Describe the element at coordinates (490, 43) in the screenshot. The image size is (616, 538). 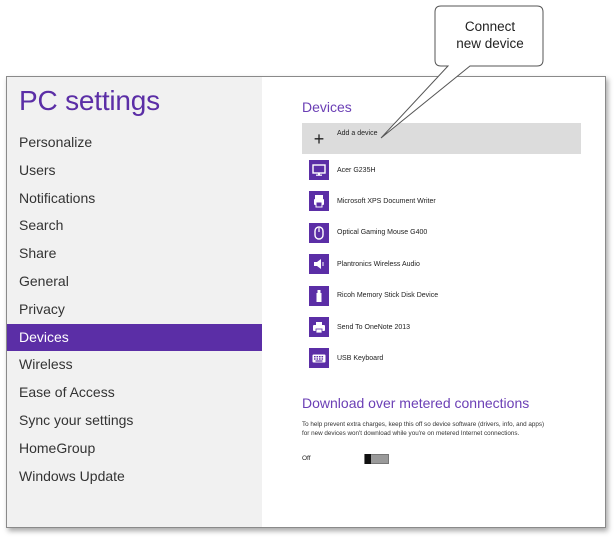
I see `callout-line-2: new device` at that location.